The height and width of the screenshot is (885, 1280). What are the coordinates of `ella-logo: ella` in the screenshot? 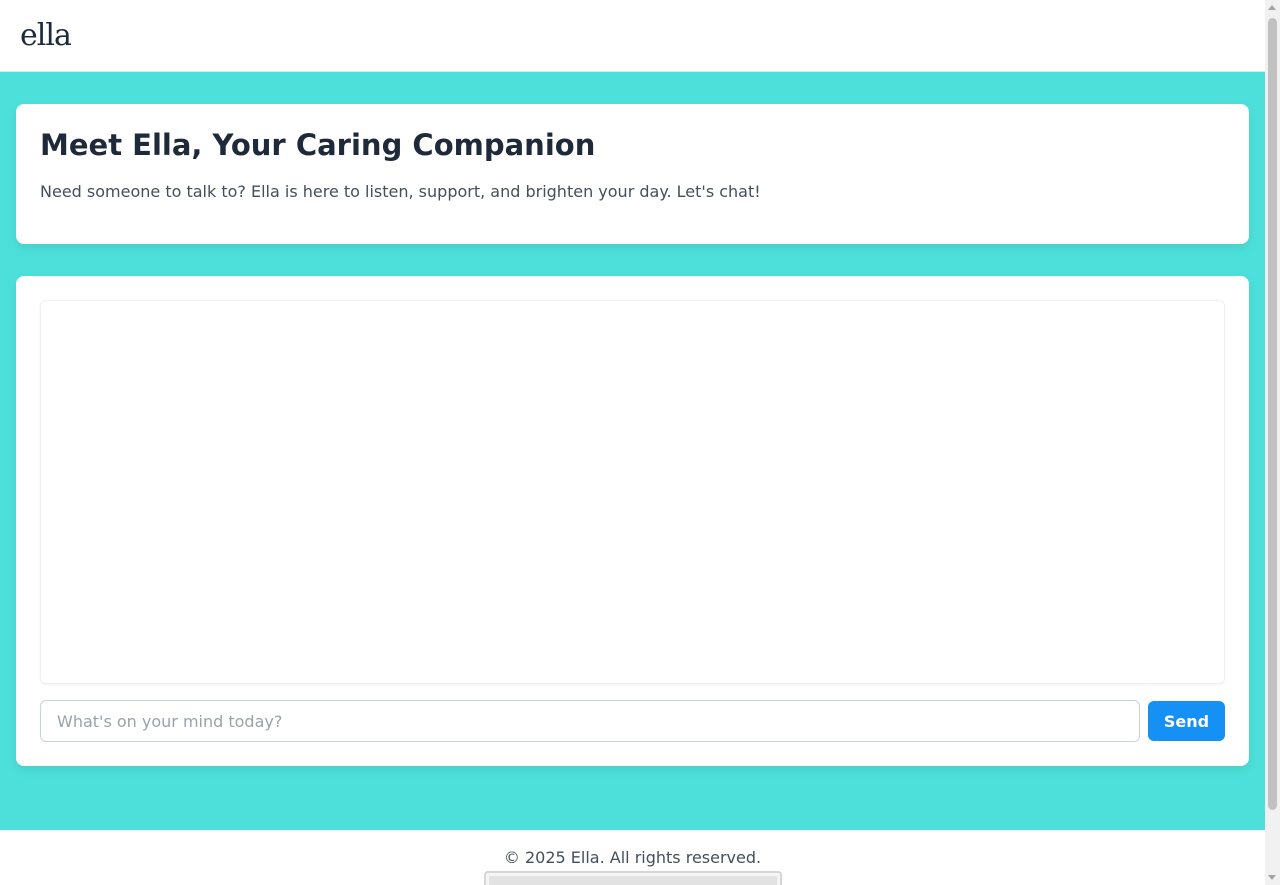 It's located at (46, 35).